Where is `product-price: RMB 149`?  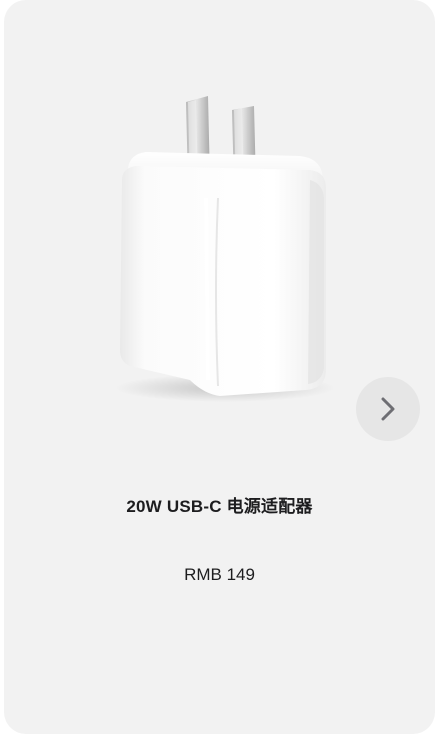 product-price: RMB 149 is located at coordinates (219, 574).